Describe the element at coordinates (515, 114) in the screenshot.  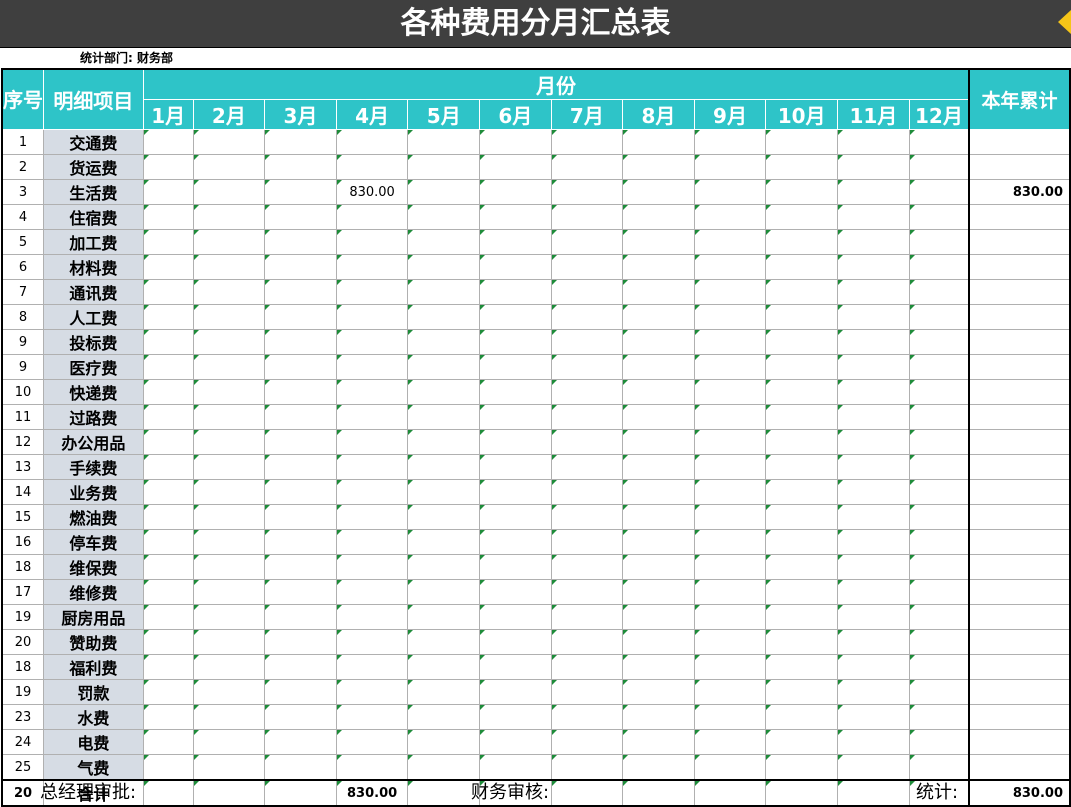
I see `header-month: 6月` at that location.